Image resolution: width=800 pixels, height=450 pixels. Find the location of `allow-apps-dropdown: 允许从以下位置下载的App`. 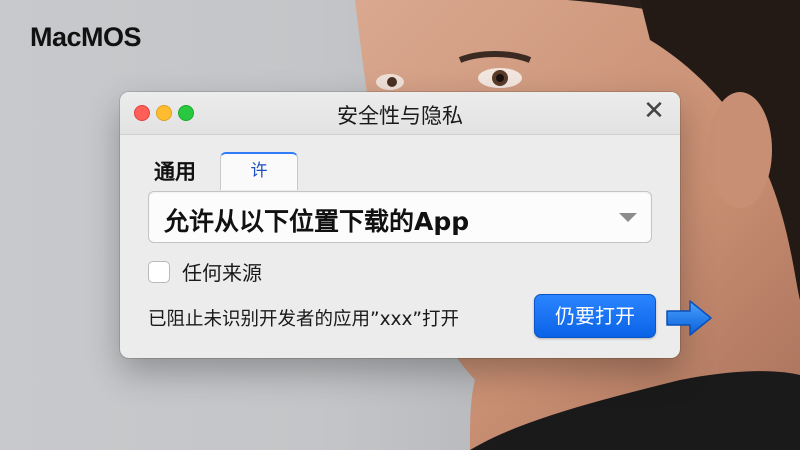

allow-apps-dropdown: 允许从以下位置下载的App is located at coordinates (400, 217).